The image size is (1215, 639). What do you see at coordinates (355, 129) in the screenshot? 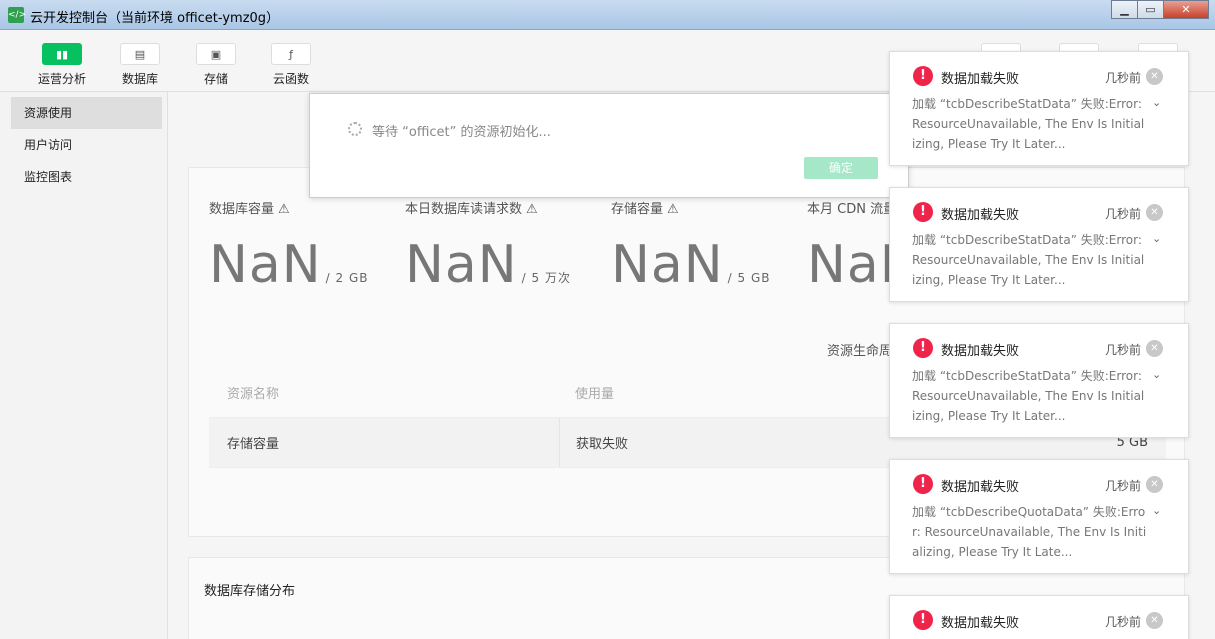
I see `spinner-icon` at bounding box center [355, 129].